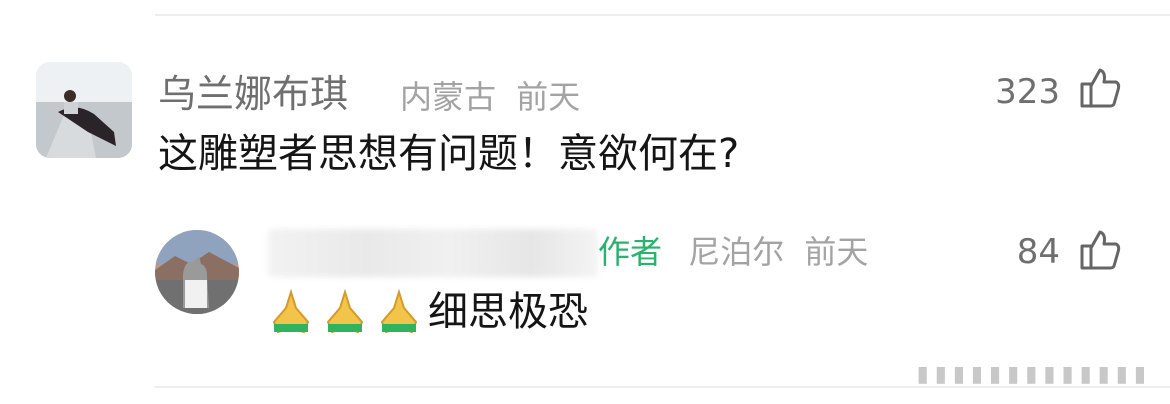 The image size is (1170, 404). What do you see at coordinates (197, 272) in the screenshot?
I see `reply-author-avatar` at bounding box center [197, 272].